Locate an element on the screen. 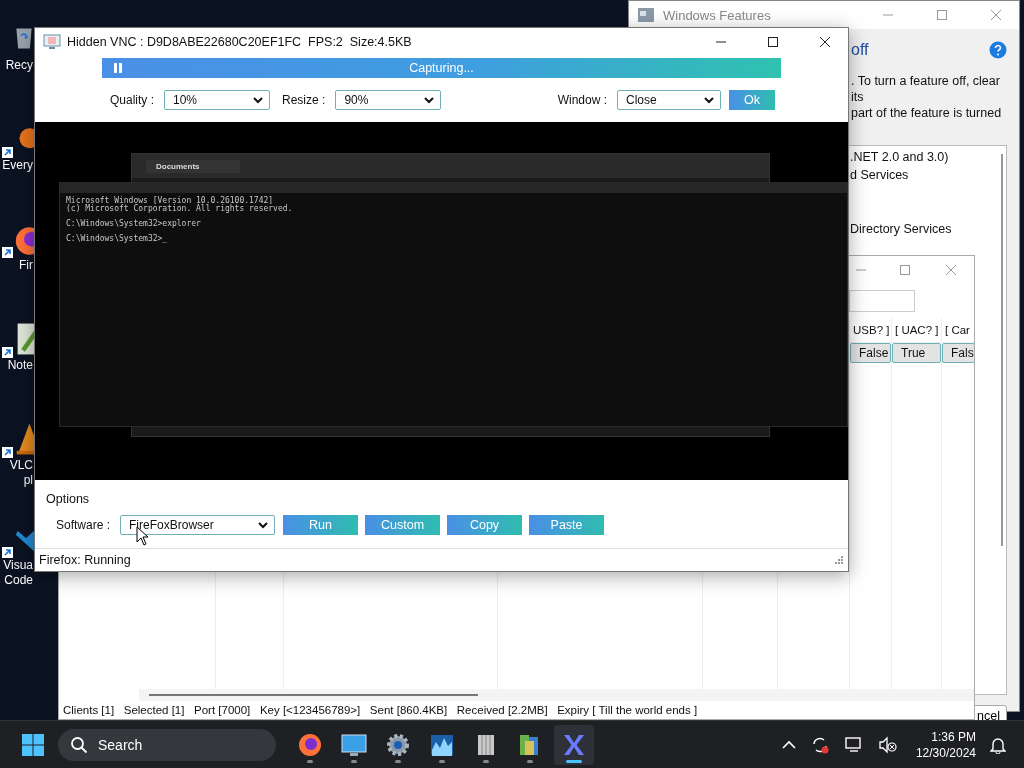  search-field is located at coordinates (882, 301).